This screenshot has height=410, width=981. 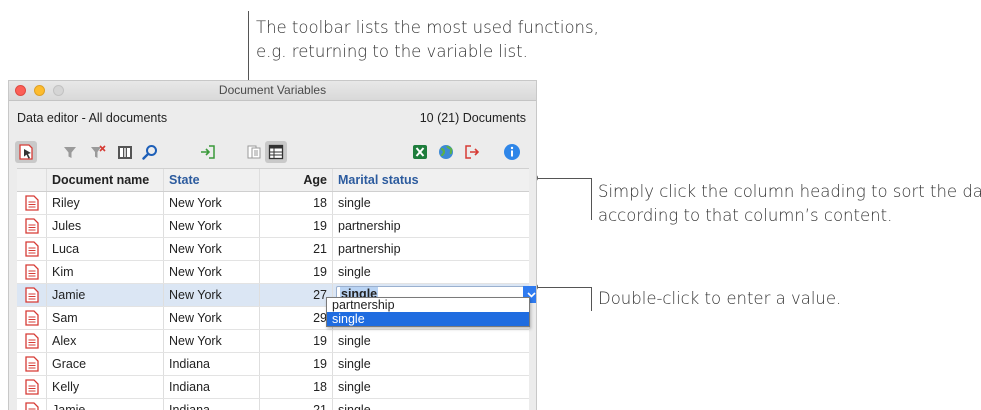 I want to click on sort-callout-line-2: according to that column’s content., so click(x=745, y=215).